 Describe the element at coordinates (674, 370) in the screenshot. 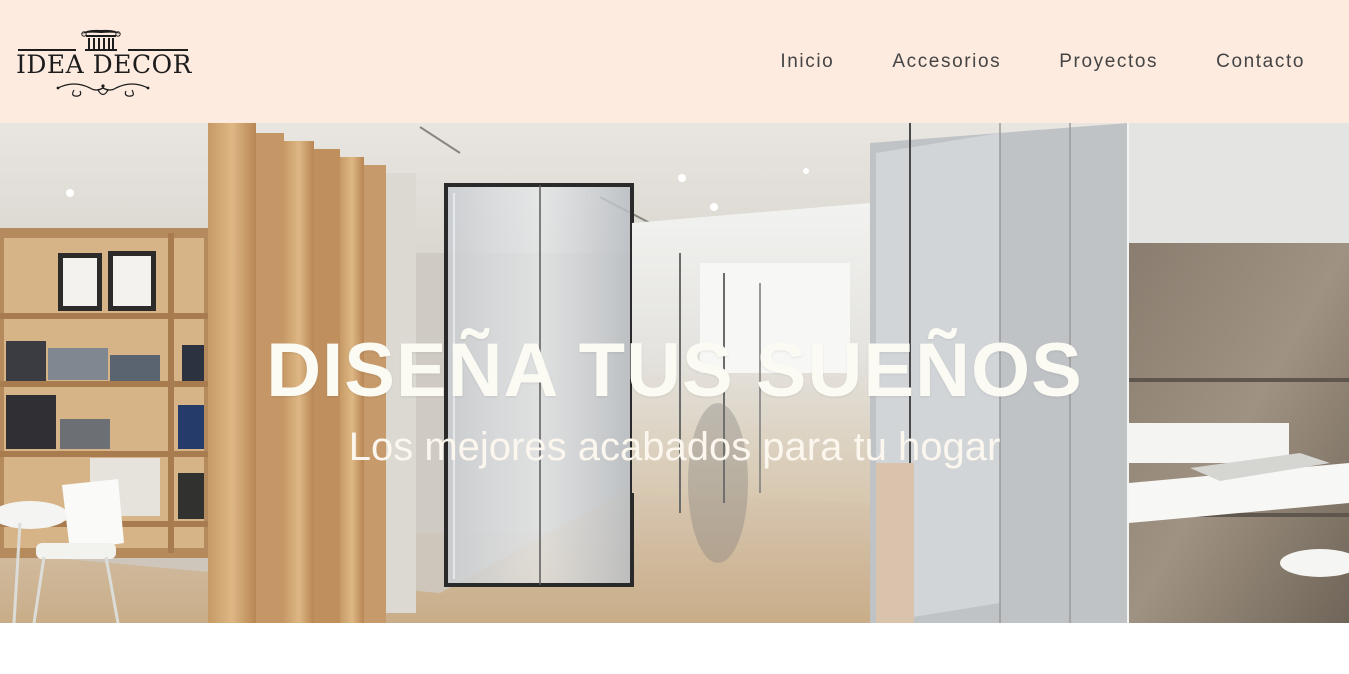

I see `hero-title: DISEÑA TUS SUEÑOS` at that location.